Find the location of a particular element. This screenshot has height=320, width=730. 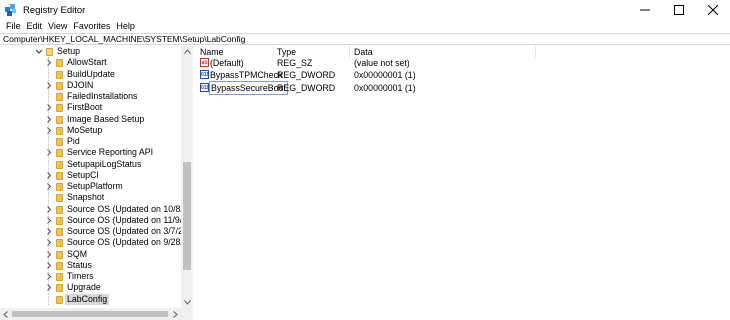

folder-open-icon is located at coordinates (49, 52).